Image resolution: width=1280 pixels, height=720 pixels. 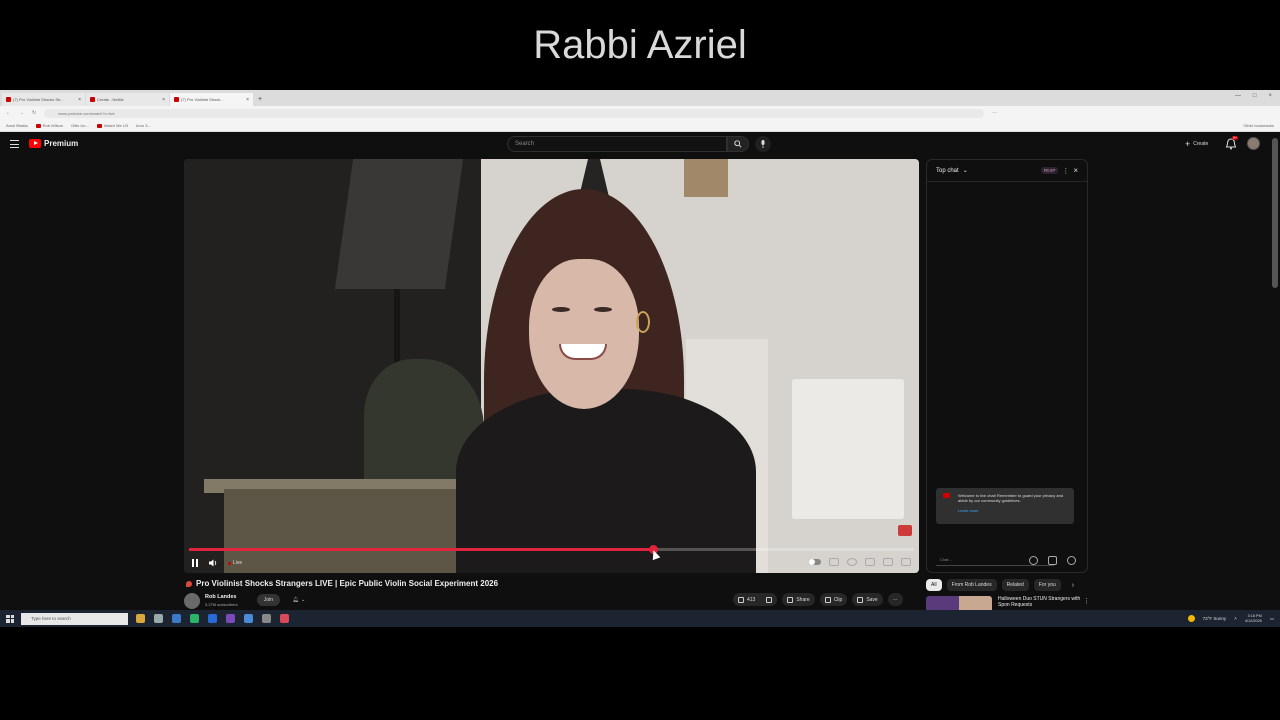 I want to click on chat-badge: FEXP, so click(x=1049, y=170).